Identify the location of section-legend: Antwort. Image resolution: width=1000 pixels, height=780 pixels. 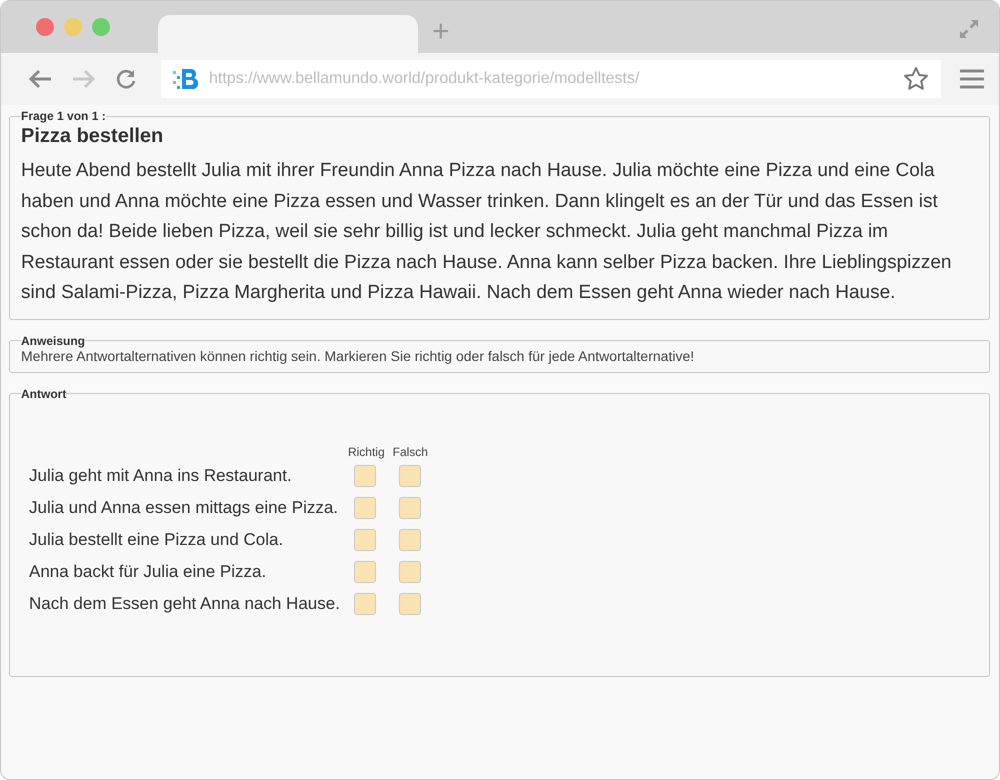
(43, 393).